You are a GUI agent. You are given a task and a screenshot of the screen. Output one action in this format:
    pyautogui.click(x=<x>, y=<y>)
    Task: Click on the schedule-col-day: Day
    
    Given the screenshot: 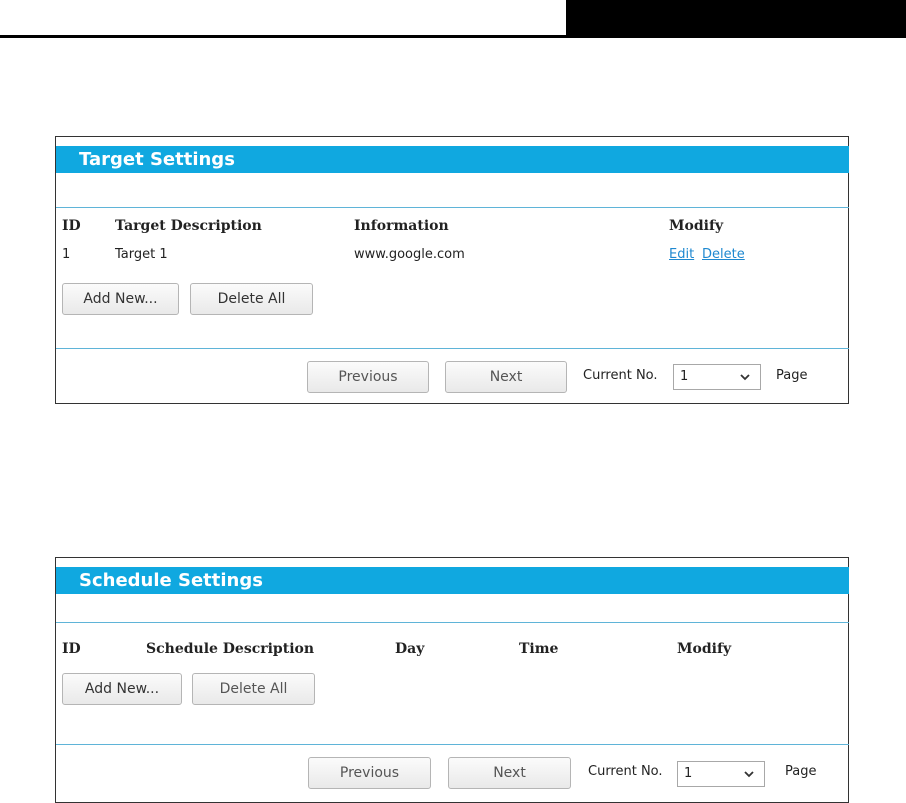 What is the action you would take?
    pyautogui.click(x=410, y=649)
    